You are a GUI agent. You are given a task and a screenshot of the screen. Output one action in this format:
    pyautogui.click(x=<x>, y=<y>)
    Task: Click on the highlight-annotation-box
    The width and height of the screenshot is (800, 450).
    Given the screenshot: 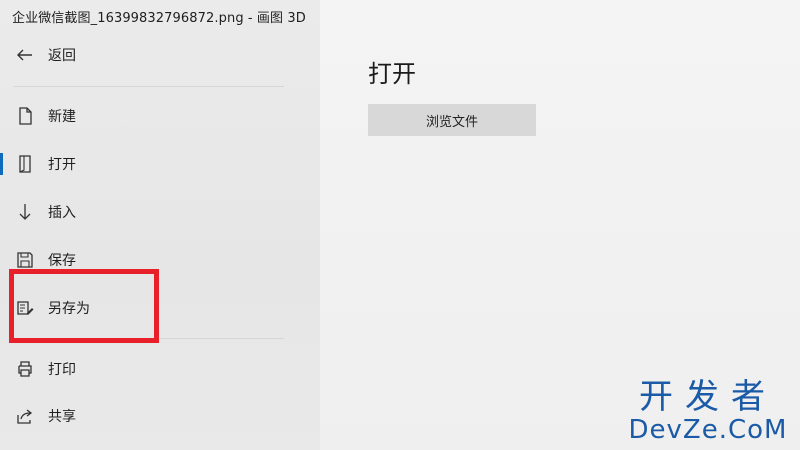 What is the action you would take?
    pyautogui.click(x=84, y=306)
    